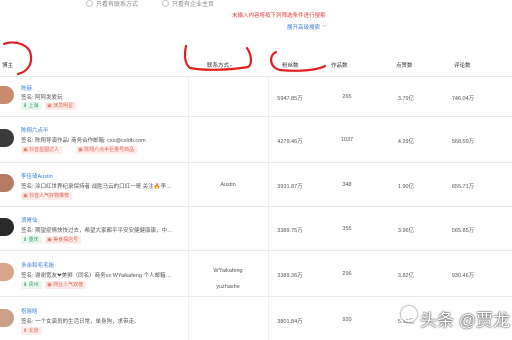 The image size is (512, 340). Describe the element at coordinates (463, 276) in the screenshot. I see `comments-value: 930.46万` at that location.